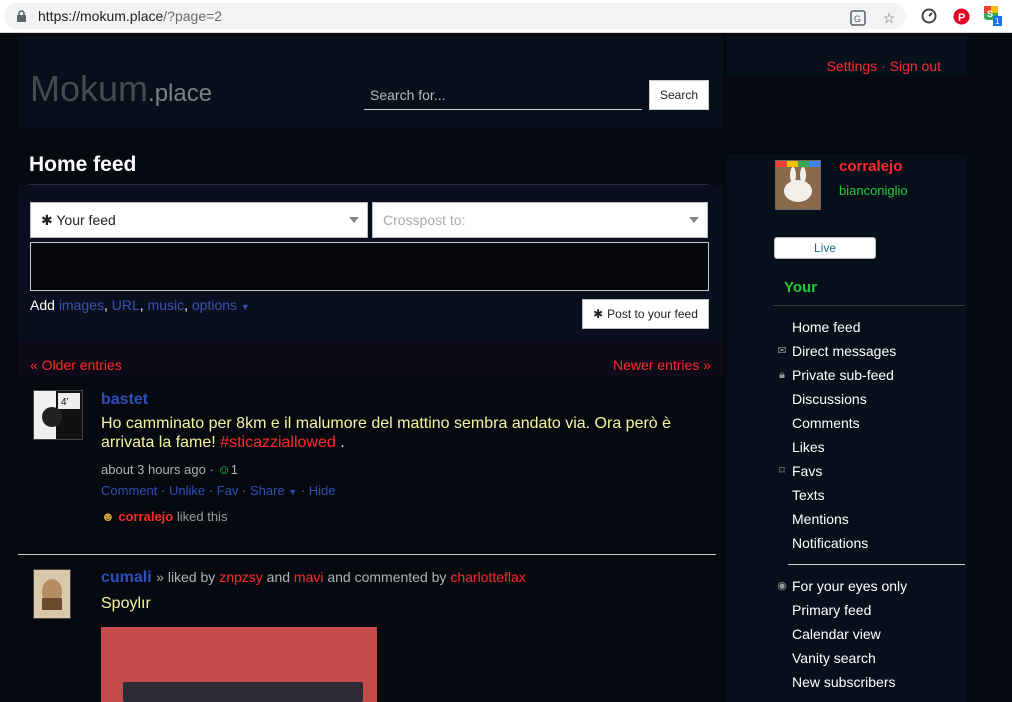  I want to click on star-icon: ☆, so click(889, 18).